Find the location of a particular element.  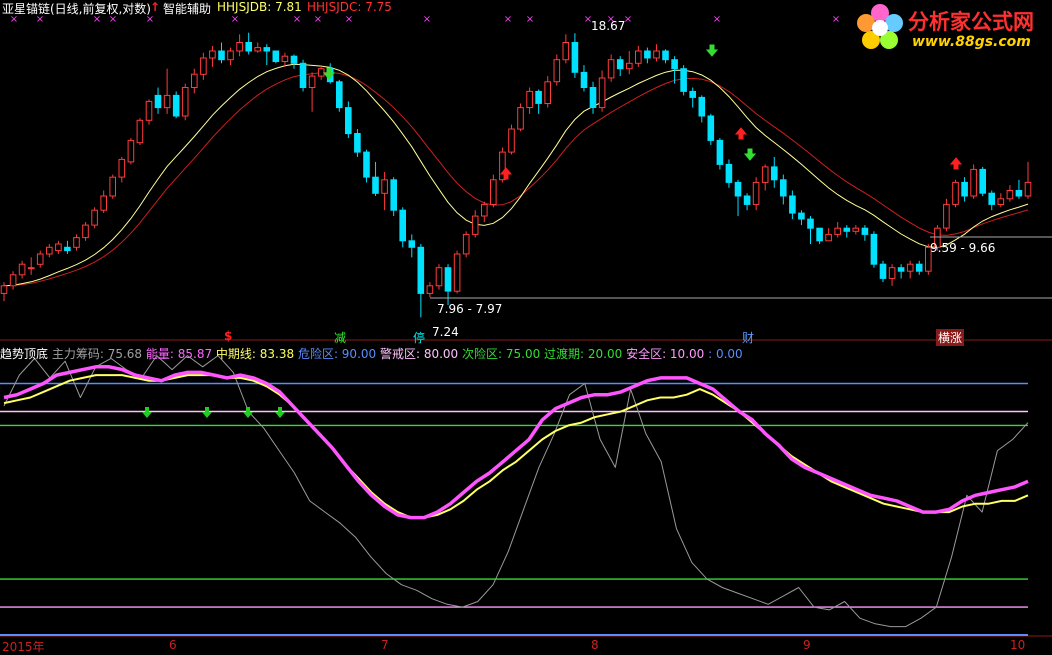

site-logo: 分析家公式网 www.88gs.com is located at coordinates (951, 28).